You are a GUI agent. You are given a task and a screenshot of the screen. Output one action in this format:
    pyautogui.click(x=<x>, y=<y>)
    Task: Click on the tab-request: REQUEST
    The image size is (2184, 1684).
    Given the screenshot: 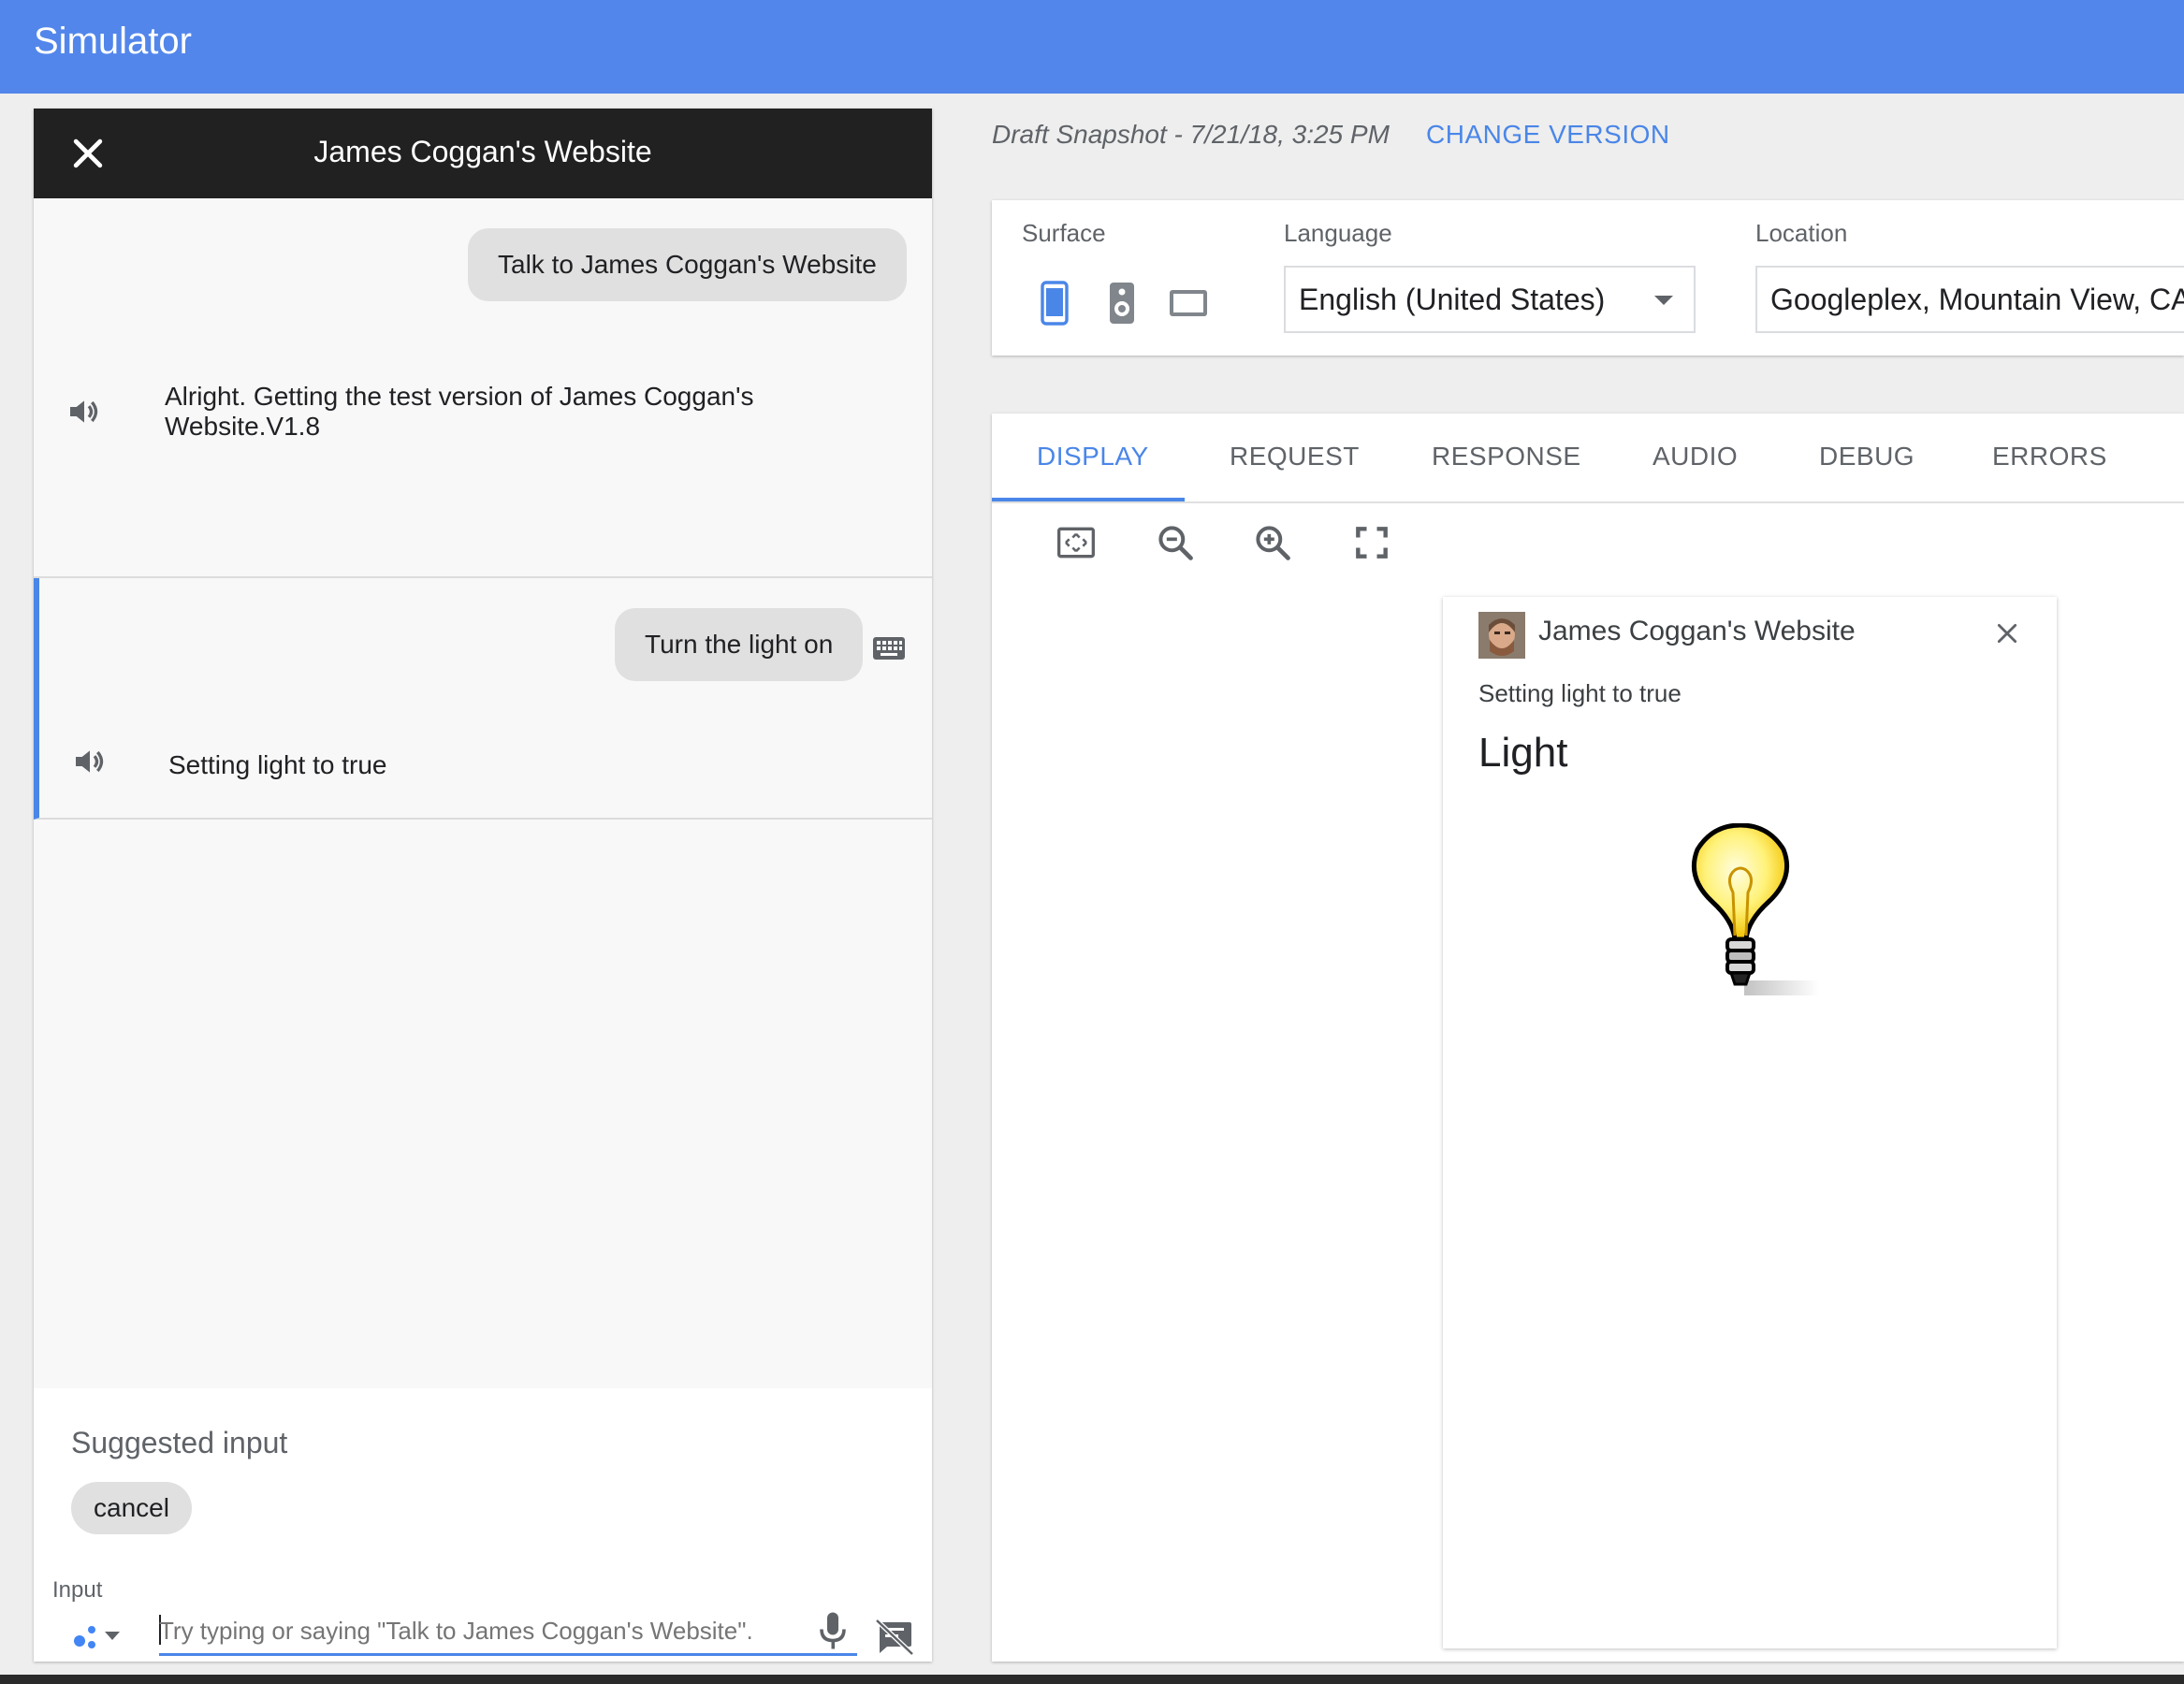 What is the action you would take?
    pyautogui.click(x=1295, y=457)
    